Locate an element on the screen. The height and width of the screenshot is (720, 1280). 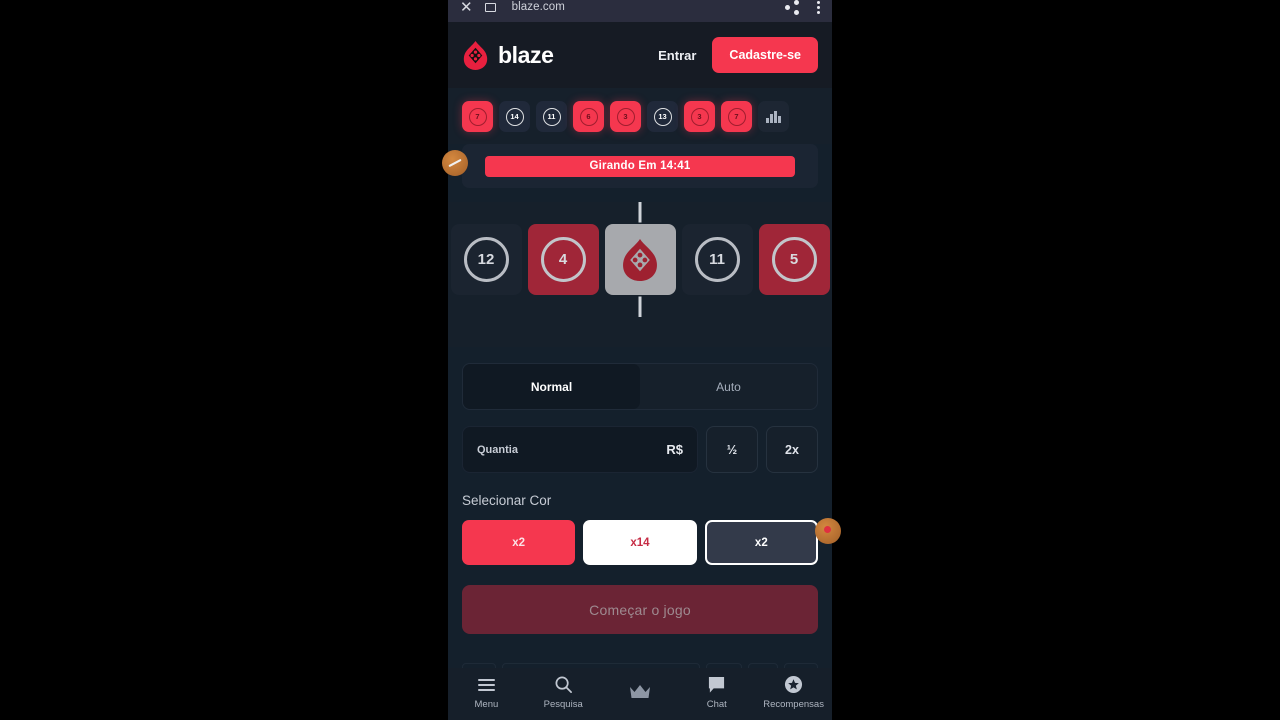
lock-icon is located at coordinates (490, 7).